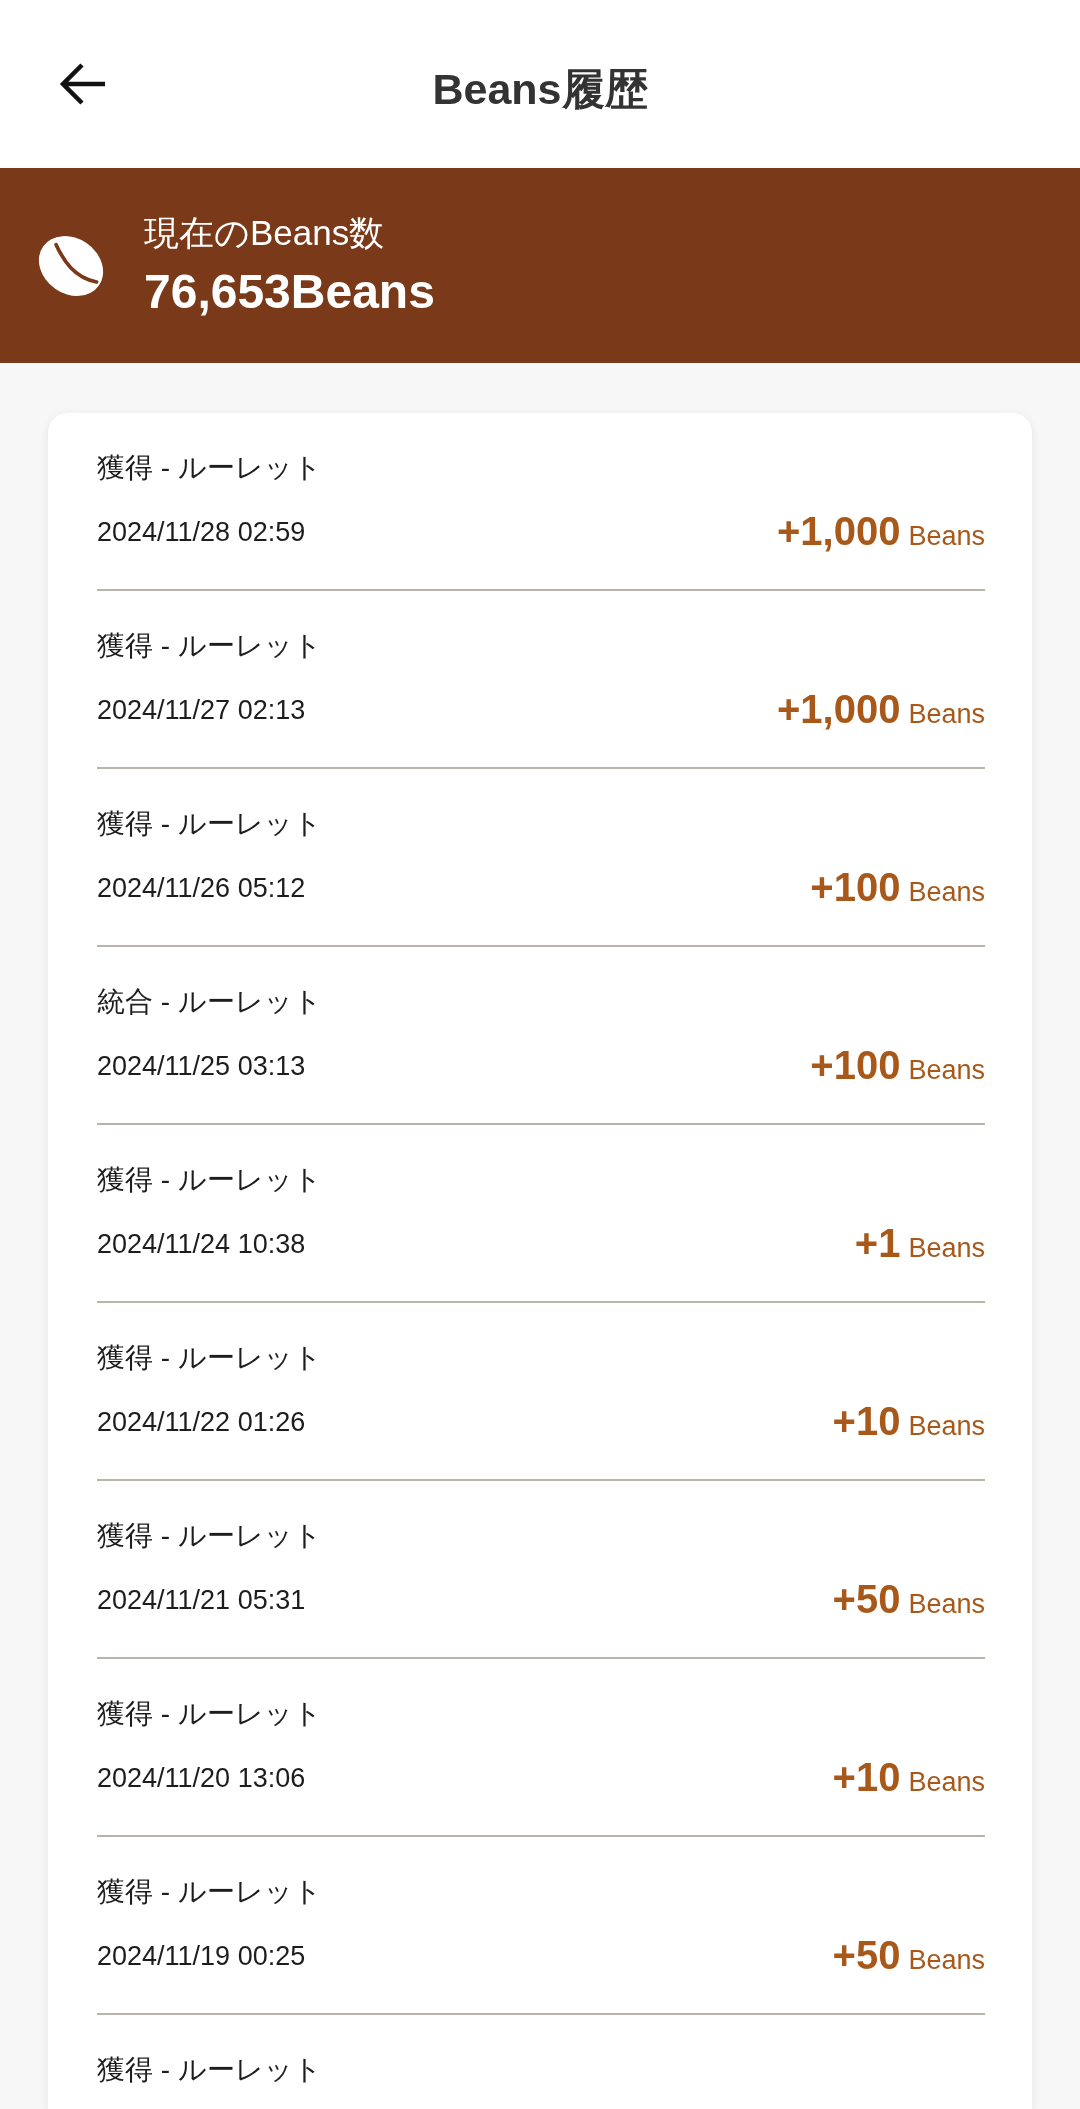 The image size is (1080, 2109). I want to click on back-arrow-icon, so click(83, 84).